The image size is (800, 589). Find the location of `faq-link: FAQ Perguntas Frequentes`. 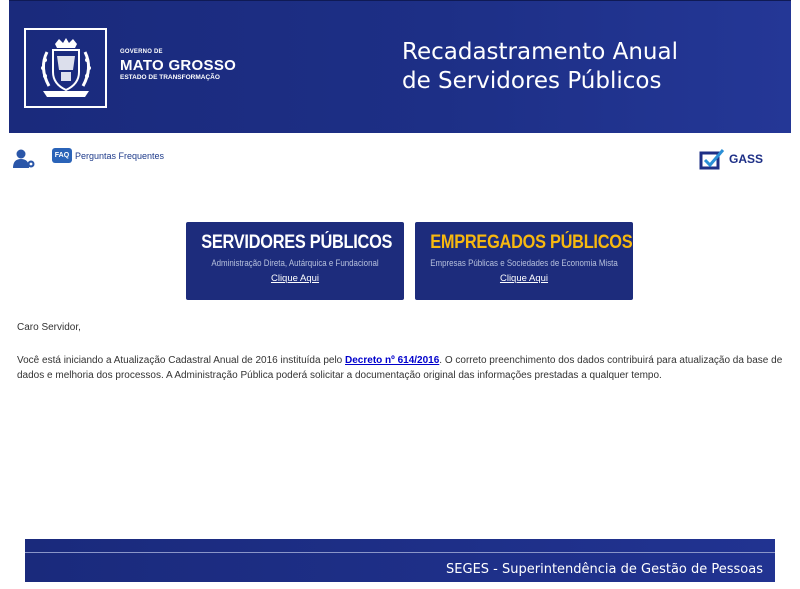

faq-link: FAQ Perguntas Frequentes is located at coordinates (108, 155).